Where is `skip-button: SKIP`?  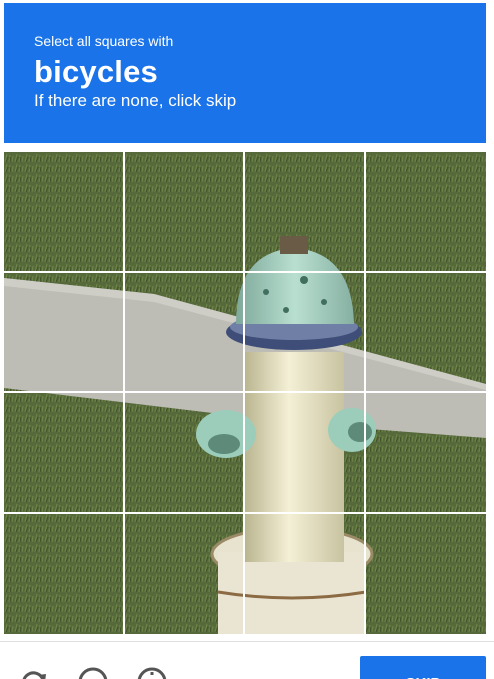
skip-button: SKIP is located at coordinates (423, 667).